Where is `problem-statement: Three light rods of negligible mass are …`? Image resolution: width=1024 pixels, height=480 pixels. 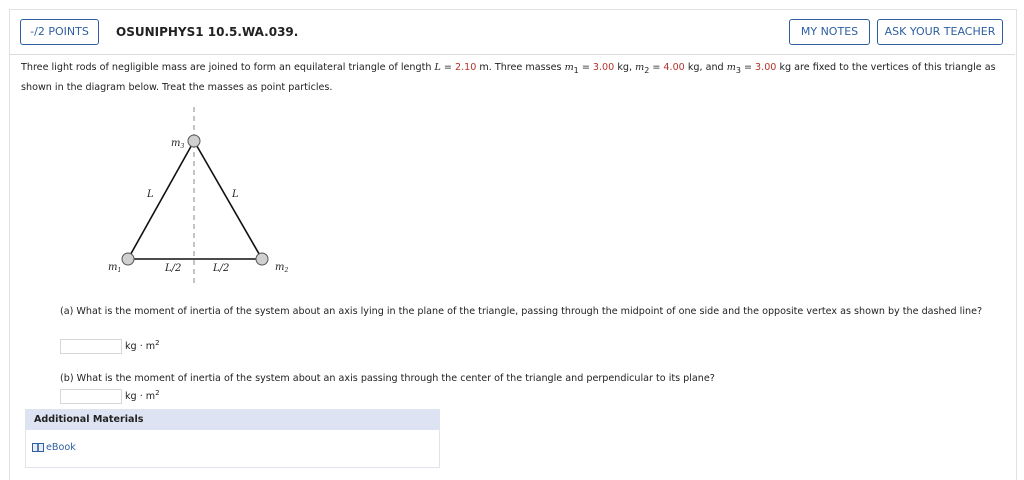 problem-statement: Three light rods of negligible mass are … is located at coordinates (508, 77).